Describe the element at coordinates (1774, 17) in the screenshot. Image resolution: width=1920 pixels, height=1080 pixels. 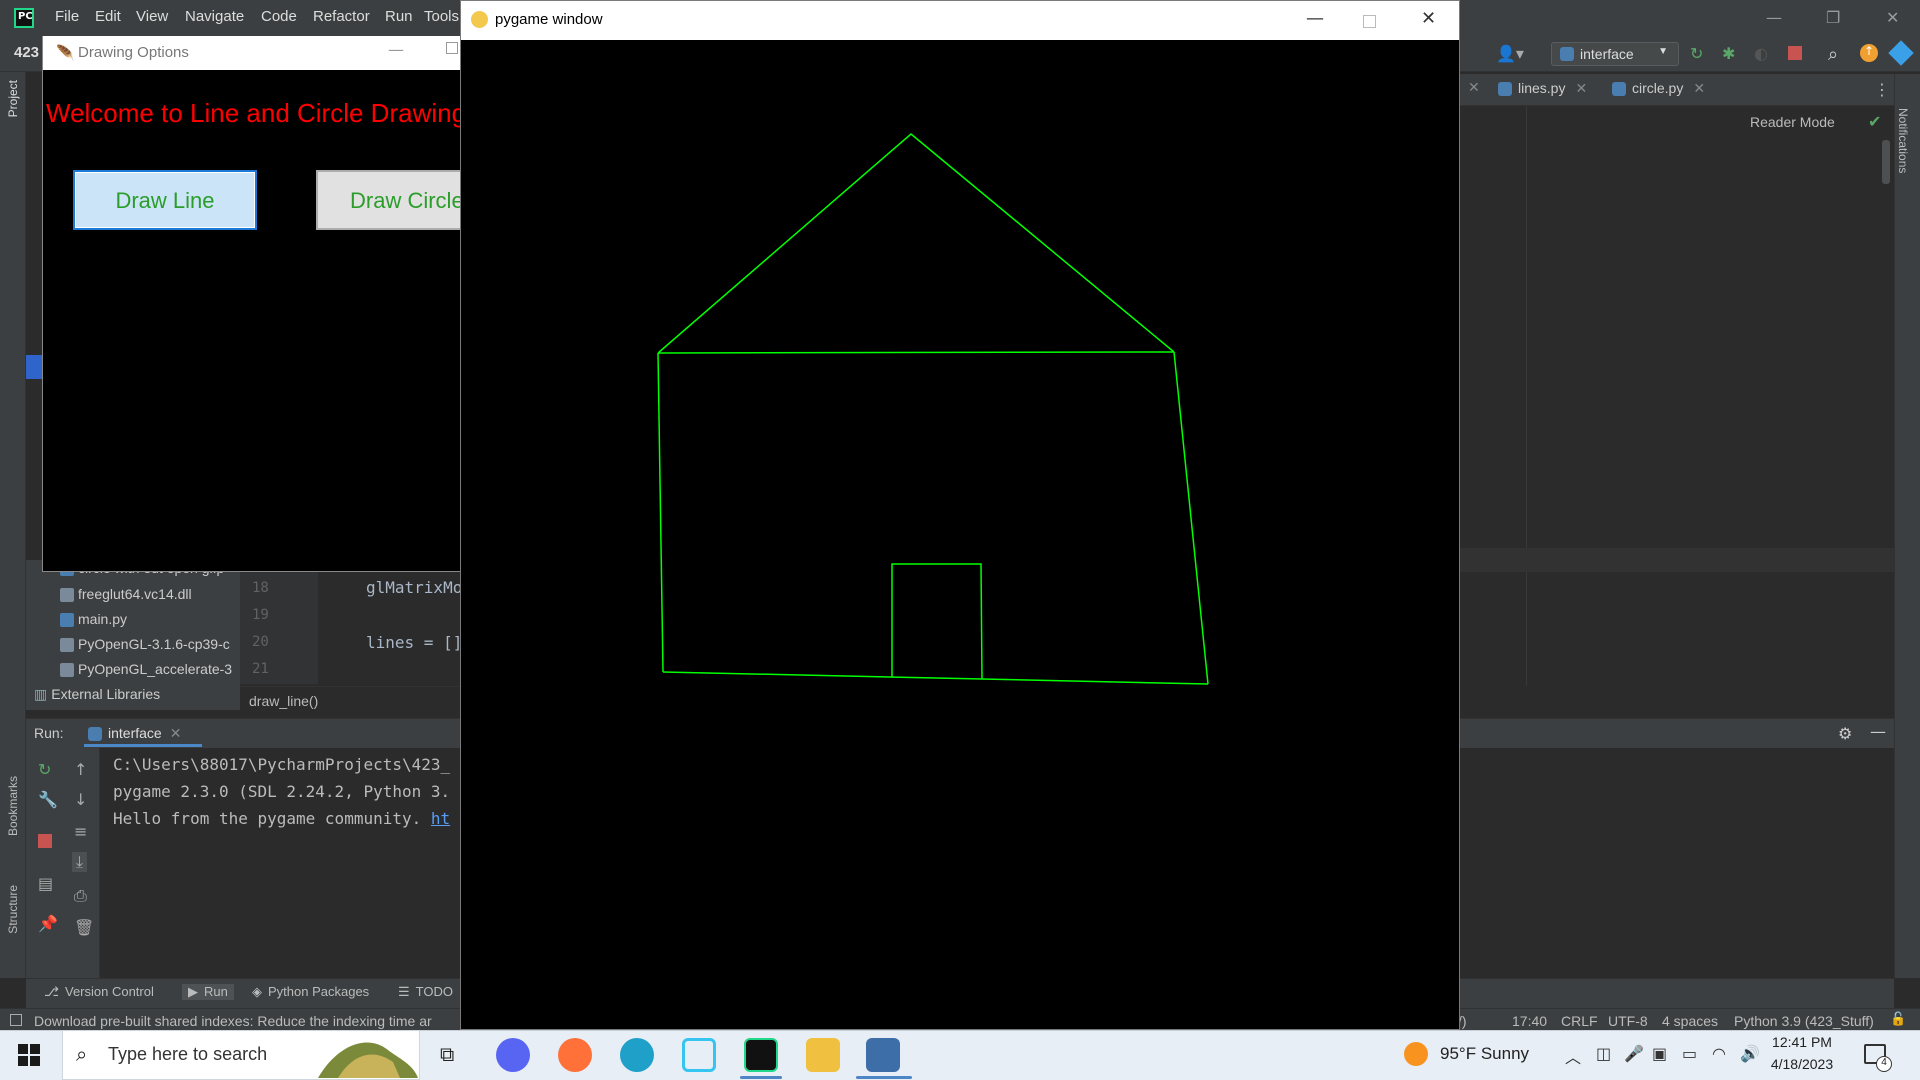
I see `ide-minimize-icon: —` at that location.